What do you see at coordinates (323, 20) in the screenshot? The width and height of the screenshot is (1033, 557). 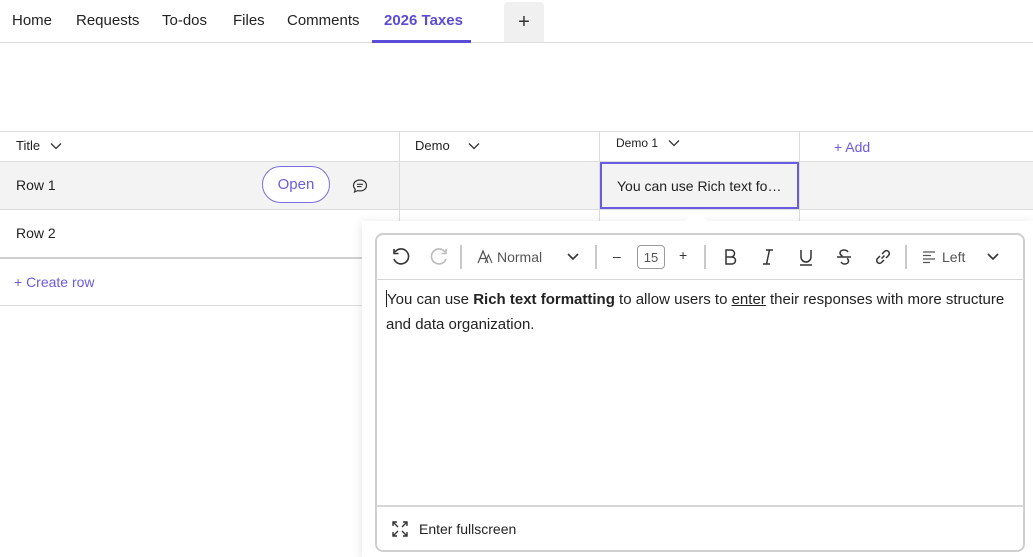 I see `tab-comments: Comments` at bounding box center [323, 20].